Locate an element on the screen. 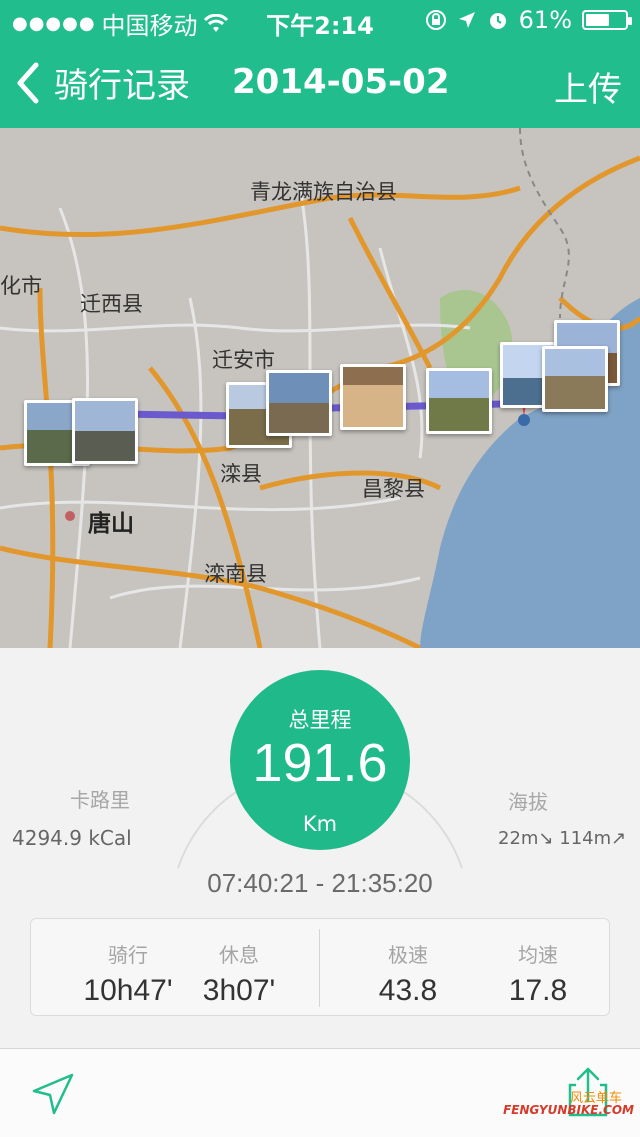 Image resolution: width=640 pixels, height=1137 pixels. metrics-divider is located at coordinates (319, 968).